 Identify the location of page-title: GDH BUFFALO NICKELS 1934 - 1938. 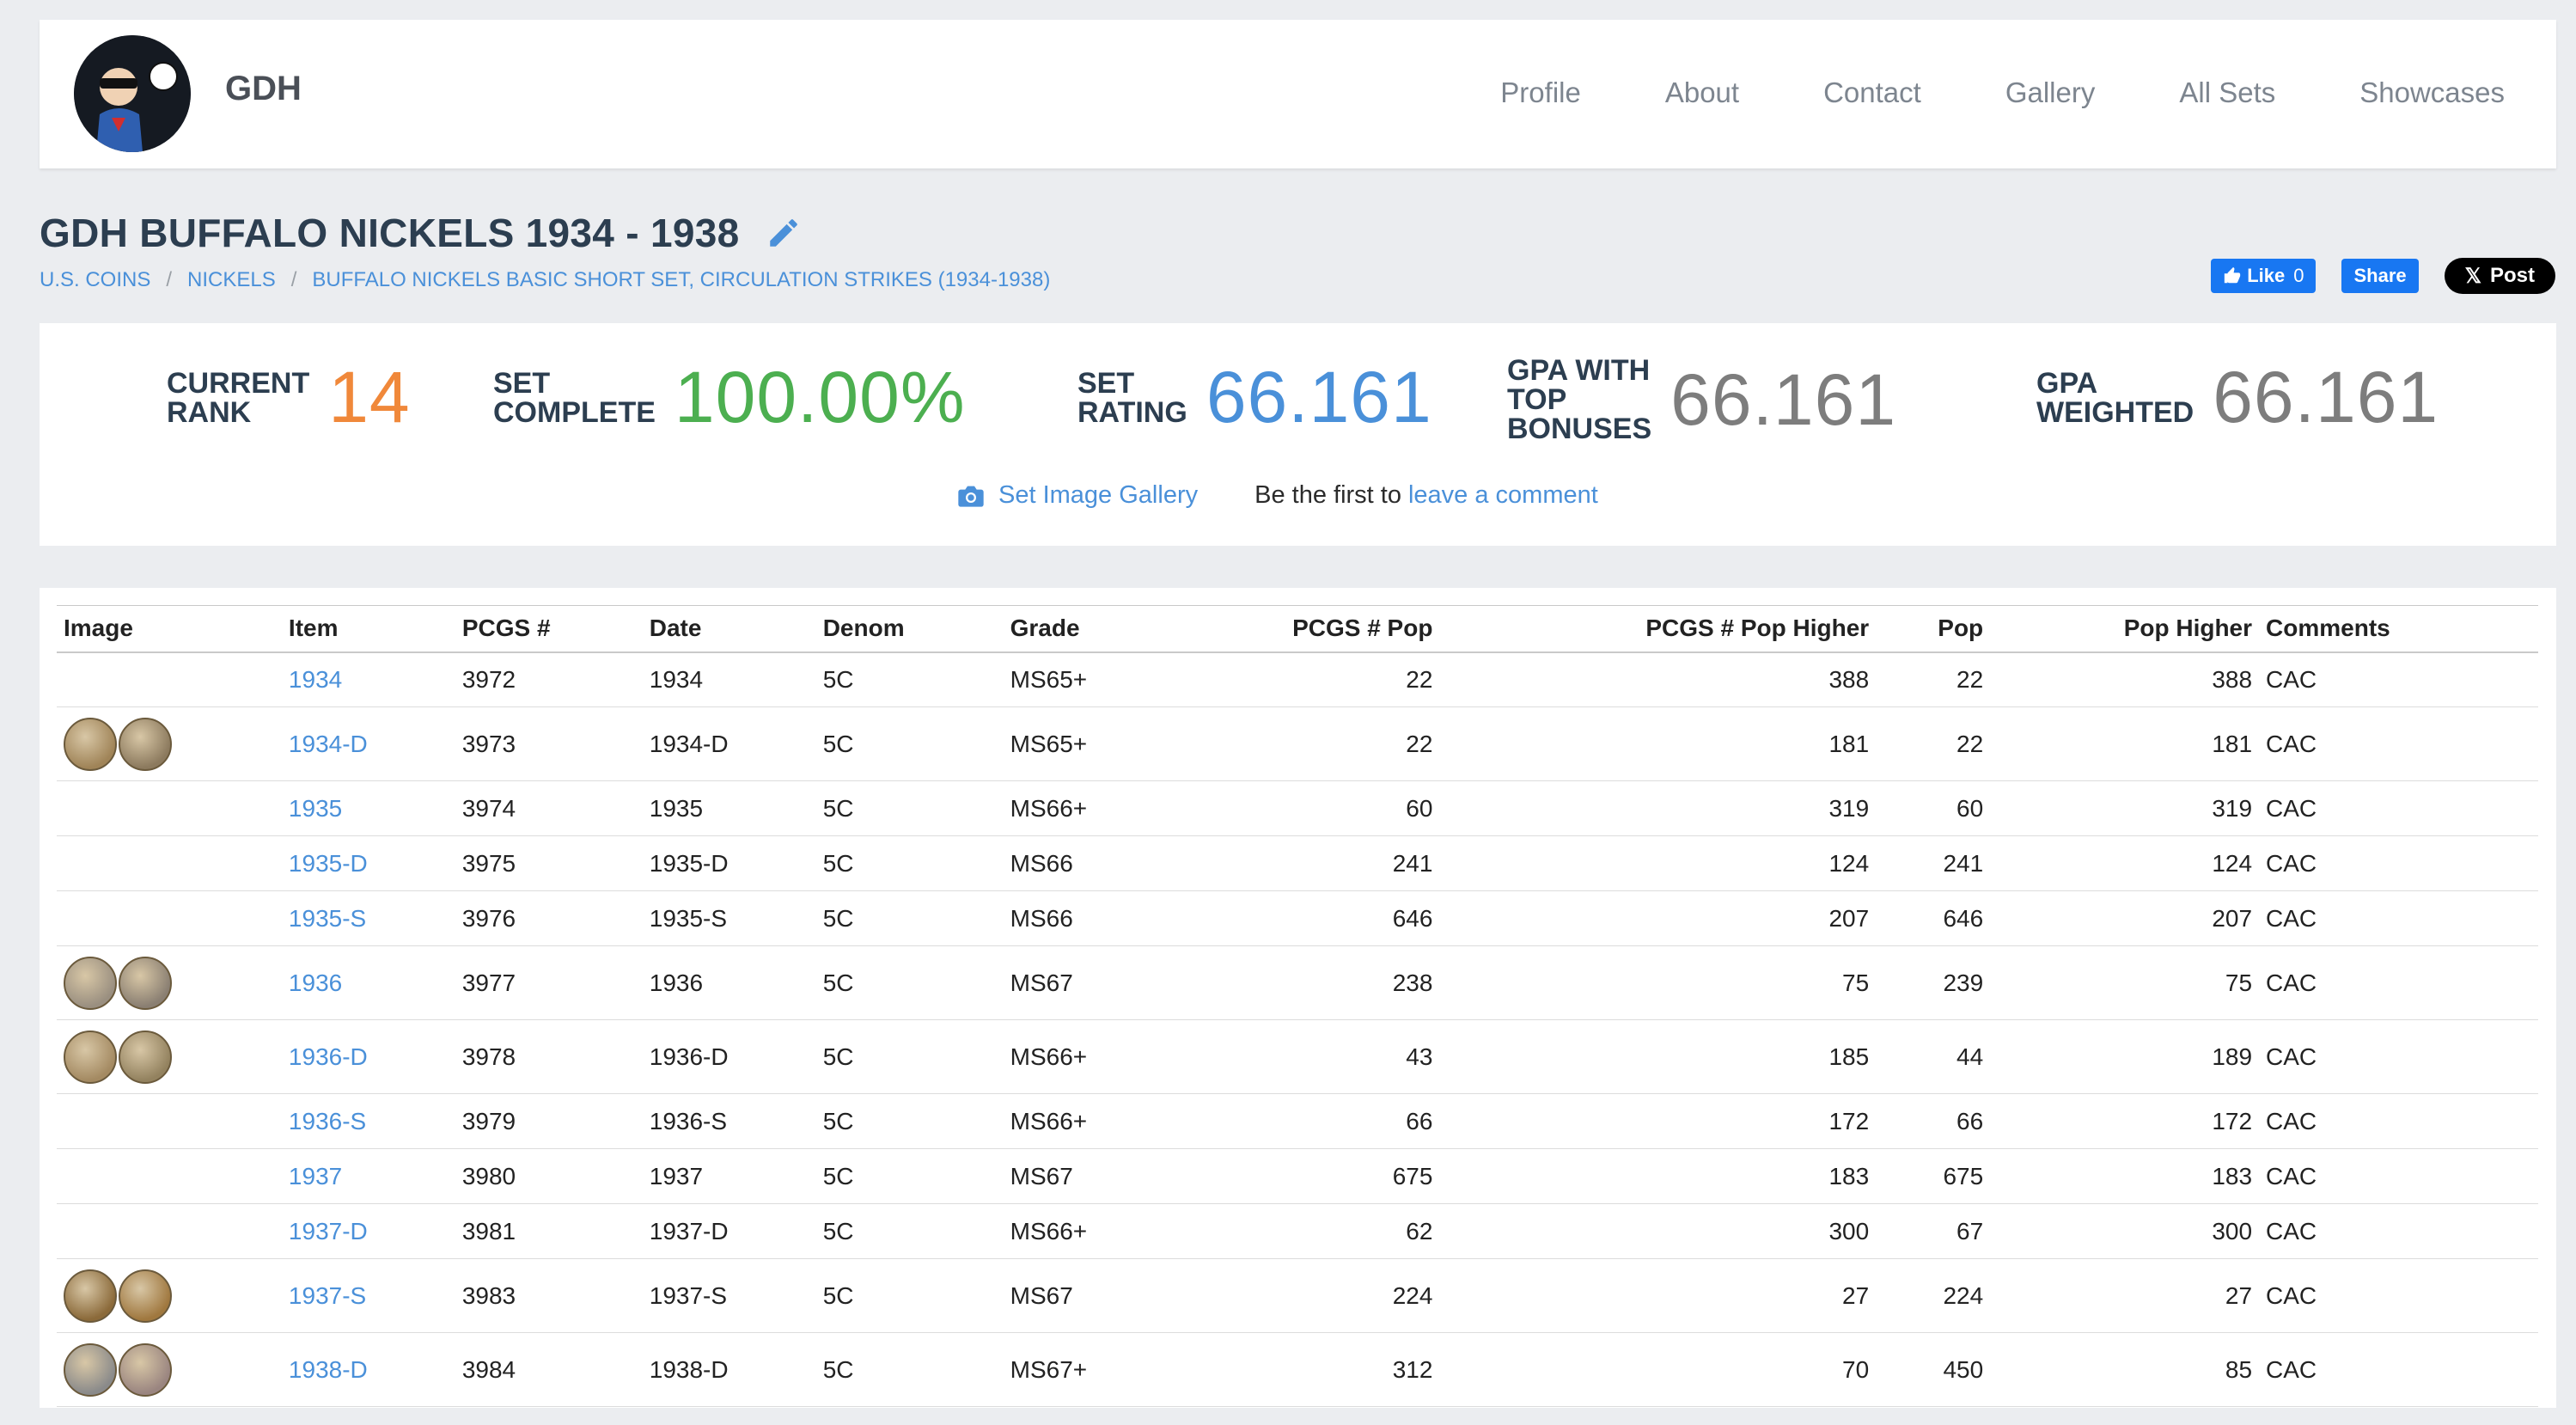
(390, 233).